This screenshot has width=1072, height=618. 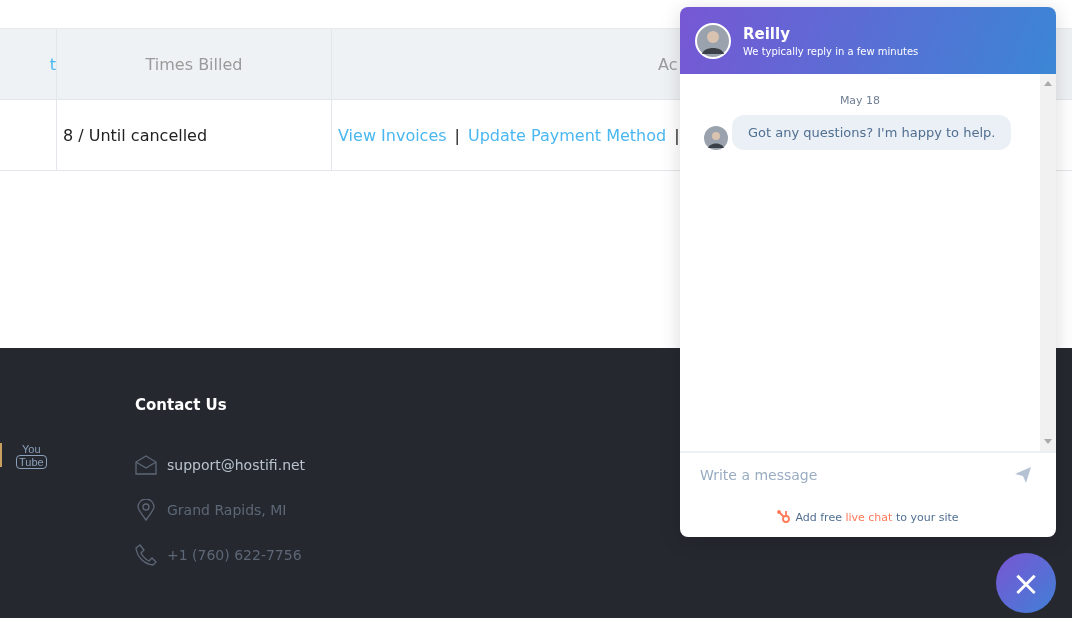 I want to click on reply-time-note: We typically reply in a few minutes, so click(x=831, y=51).